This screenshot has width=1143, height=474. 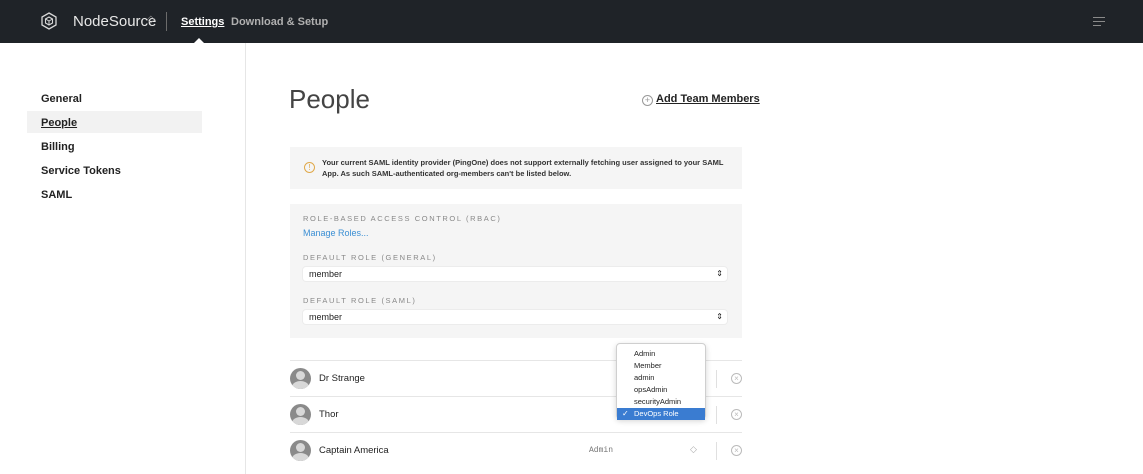 What do you see at coordinates (656, 413) in the screenshot?
I see `role-option-devops-role-label: DevOps Role` at bounding box center [656, 413].